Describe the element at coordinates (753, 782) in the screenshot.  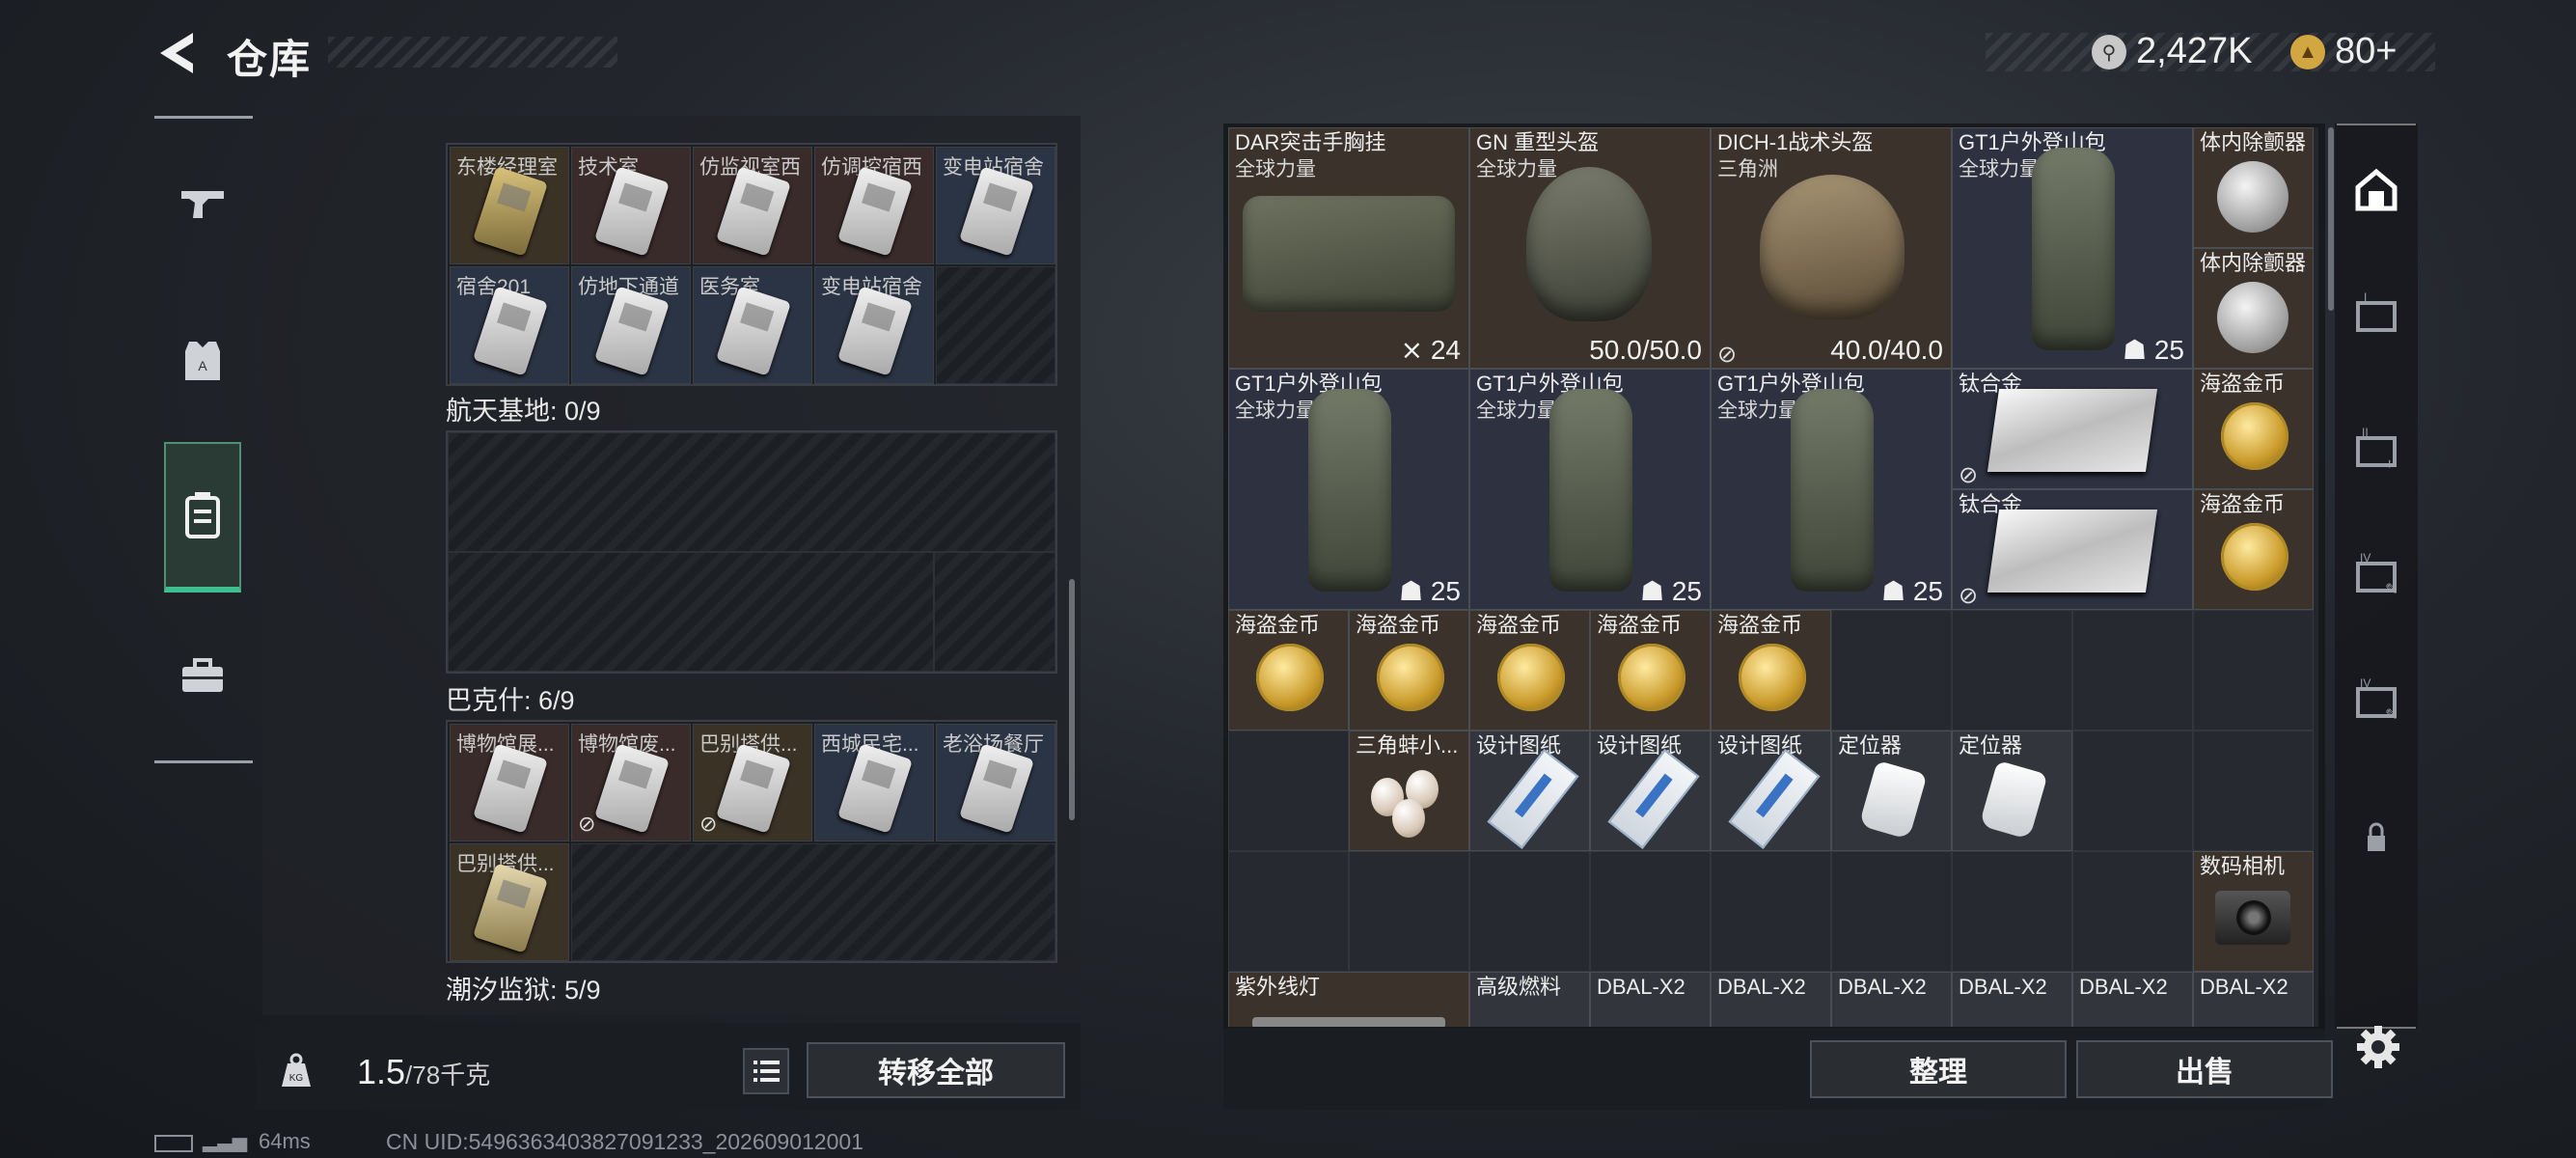
I see `keycard-item: 巴别塔供... ⊘` at that location.